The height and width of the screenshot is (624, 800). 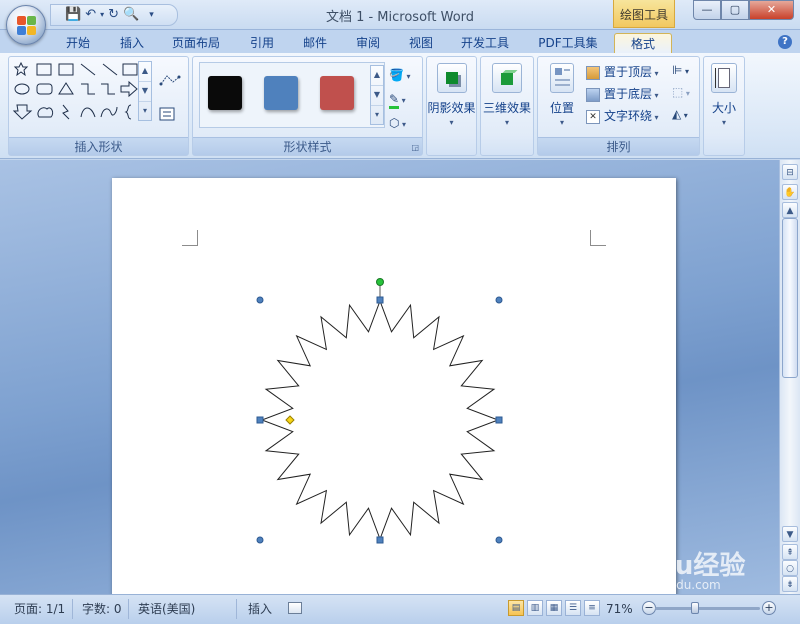 What do you see at coordinates (735, 10) in the screenshot?
I see `maximize-button: ▢` at bounding box center [735, 10].